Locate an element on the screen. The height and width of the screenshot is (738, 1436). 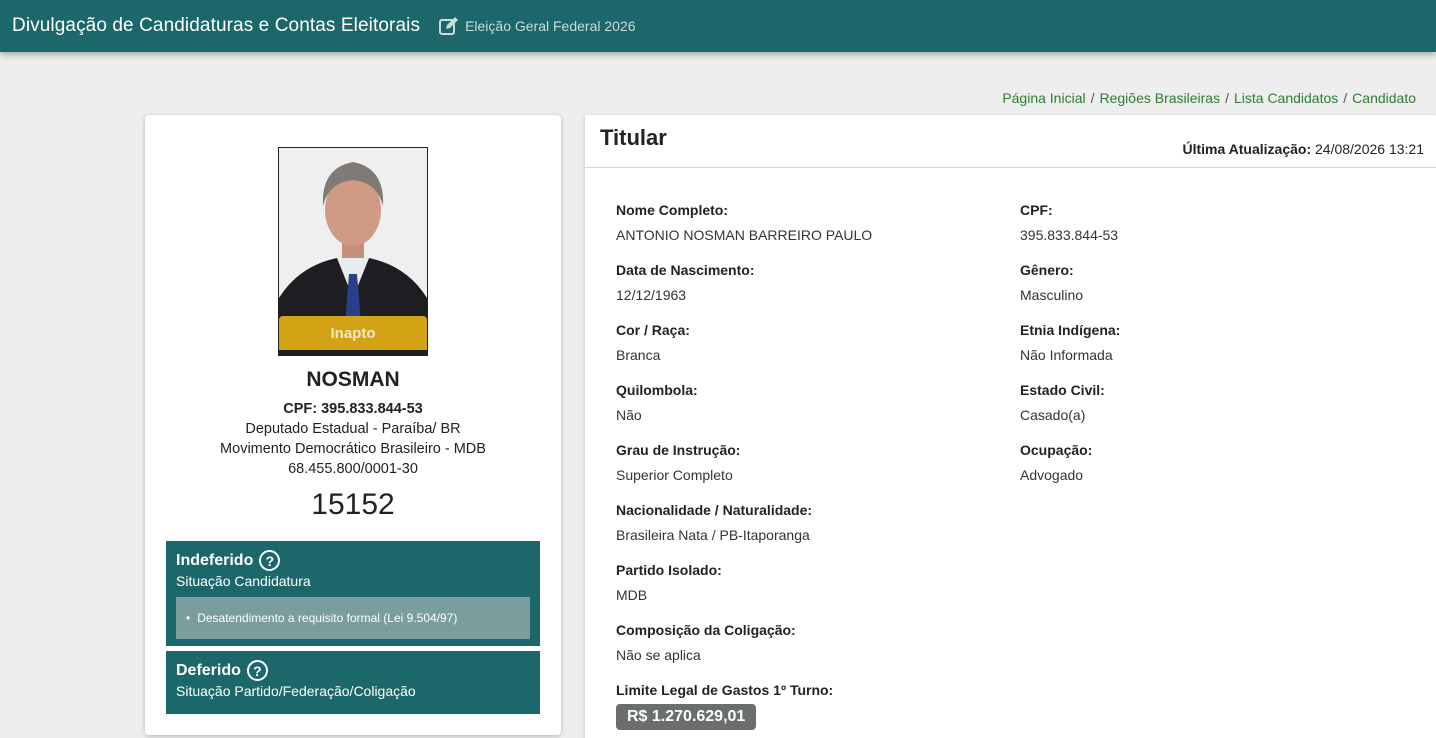
election-label: Eleição Geral Federal 2026 is located at coordinates (550, 26).